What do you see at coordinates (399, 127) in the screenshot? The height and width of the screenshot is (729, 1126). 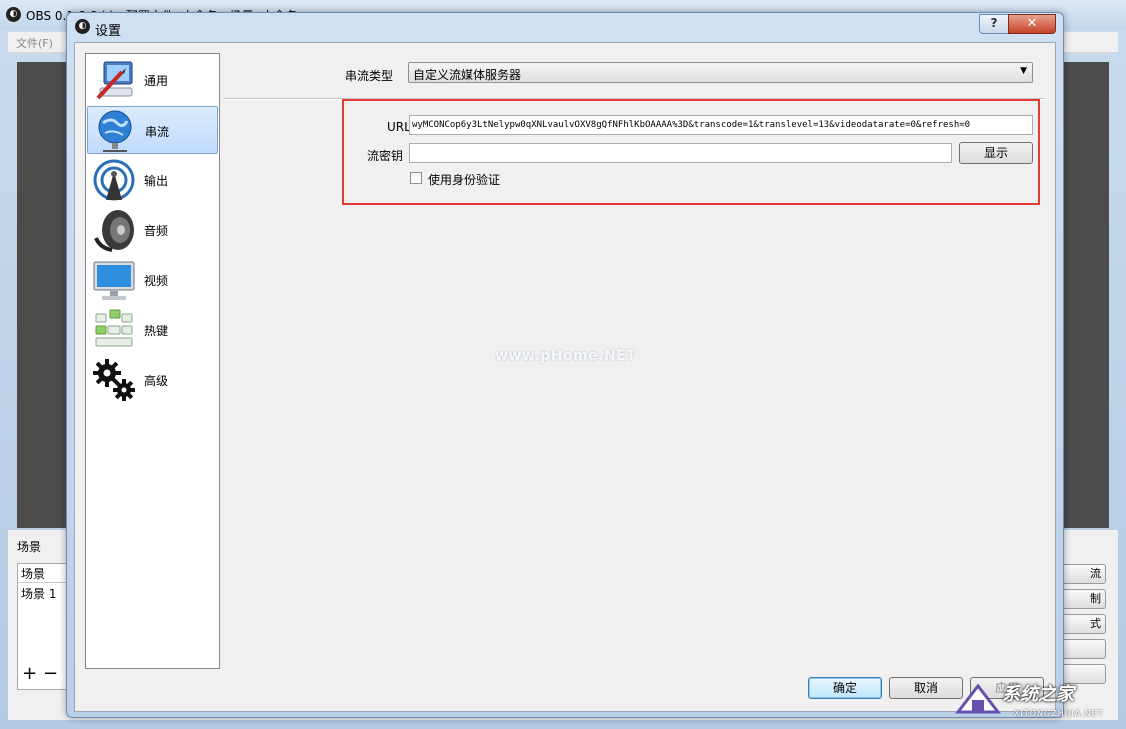 I see `url-label: URL` at bounding box center [399, 127].